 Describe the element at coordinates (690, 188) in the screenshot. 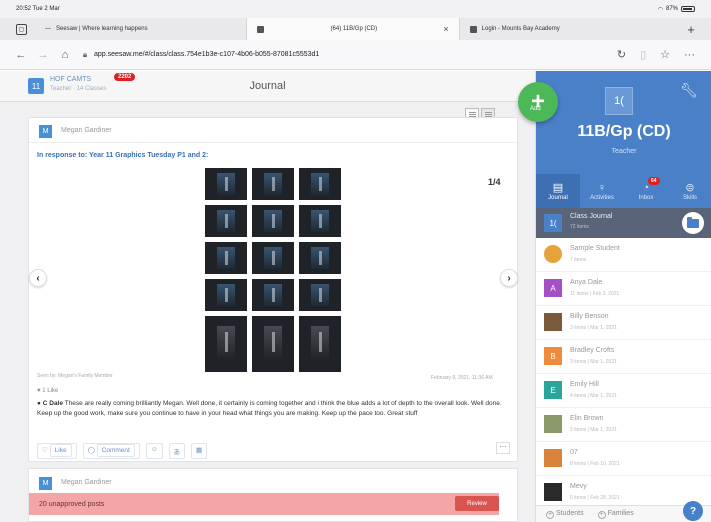

I see `skills-icon: ⊜` at that location.